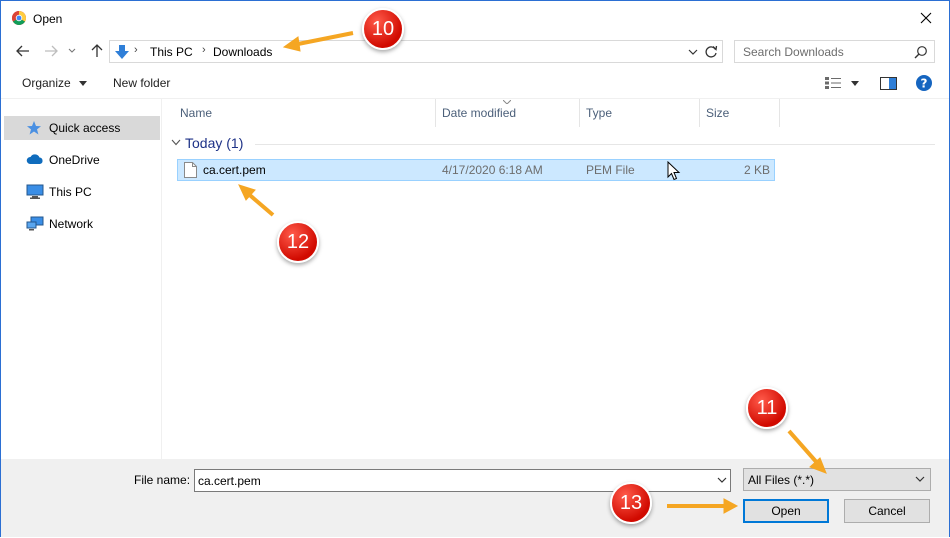  I want to click on nav-item-label: Network, so click(71, 224).